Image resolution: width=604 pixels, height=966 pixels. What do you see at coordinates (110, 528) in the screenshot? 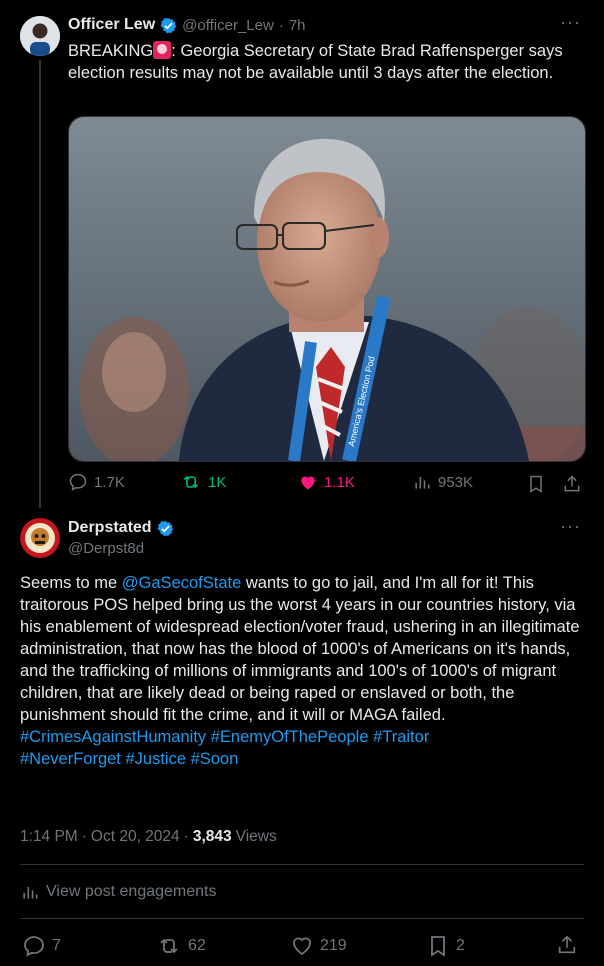
I see `author-name: Derpstated` at bounding box center [110, 528].